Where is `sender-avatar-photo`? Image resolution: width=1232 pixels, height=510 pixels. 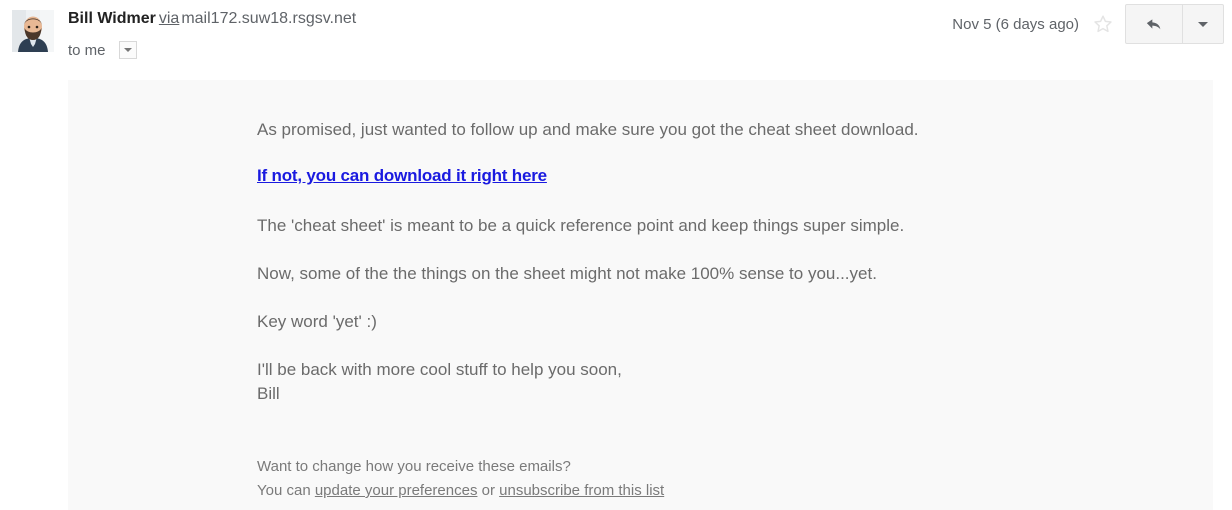
sender-avatar-photo is located at coordinates (33, 31).